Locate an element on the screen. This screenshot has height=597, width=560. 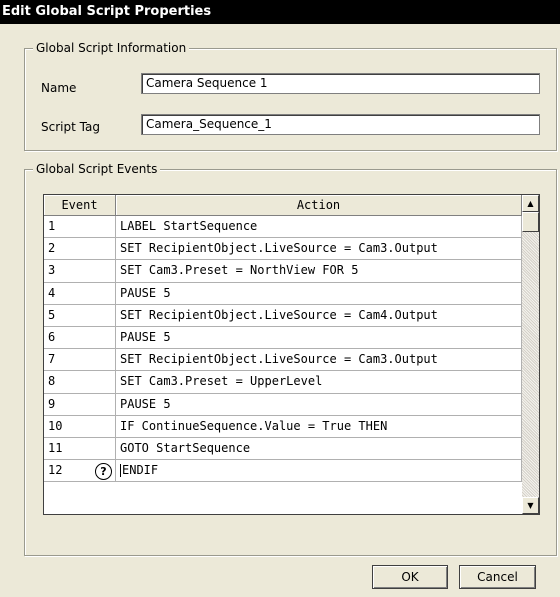
cancel-button: Cancel is located at coordinates (497, 577).